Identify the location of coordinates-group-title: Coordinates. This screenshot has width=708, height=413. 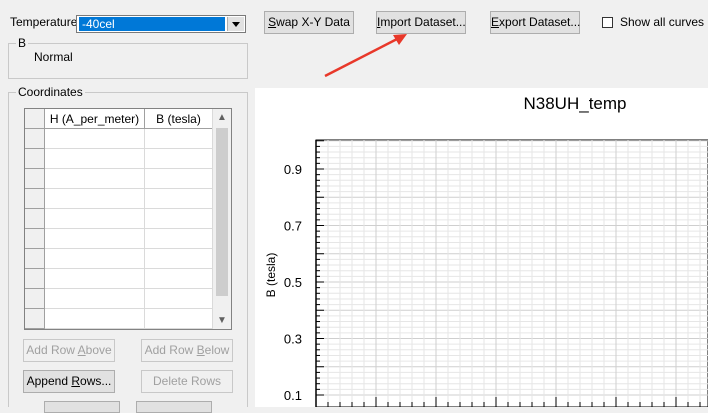
(50, 92).